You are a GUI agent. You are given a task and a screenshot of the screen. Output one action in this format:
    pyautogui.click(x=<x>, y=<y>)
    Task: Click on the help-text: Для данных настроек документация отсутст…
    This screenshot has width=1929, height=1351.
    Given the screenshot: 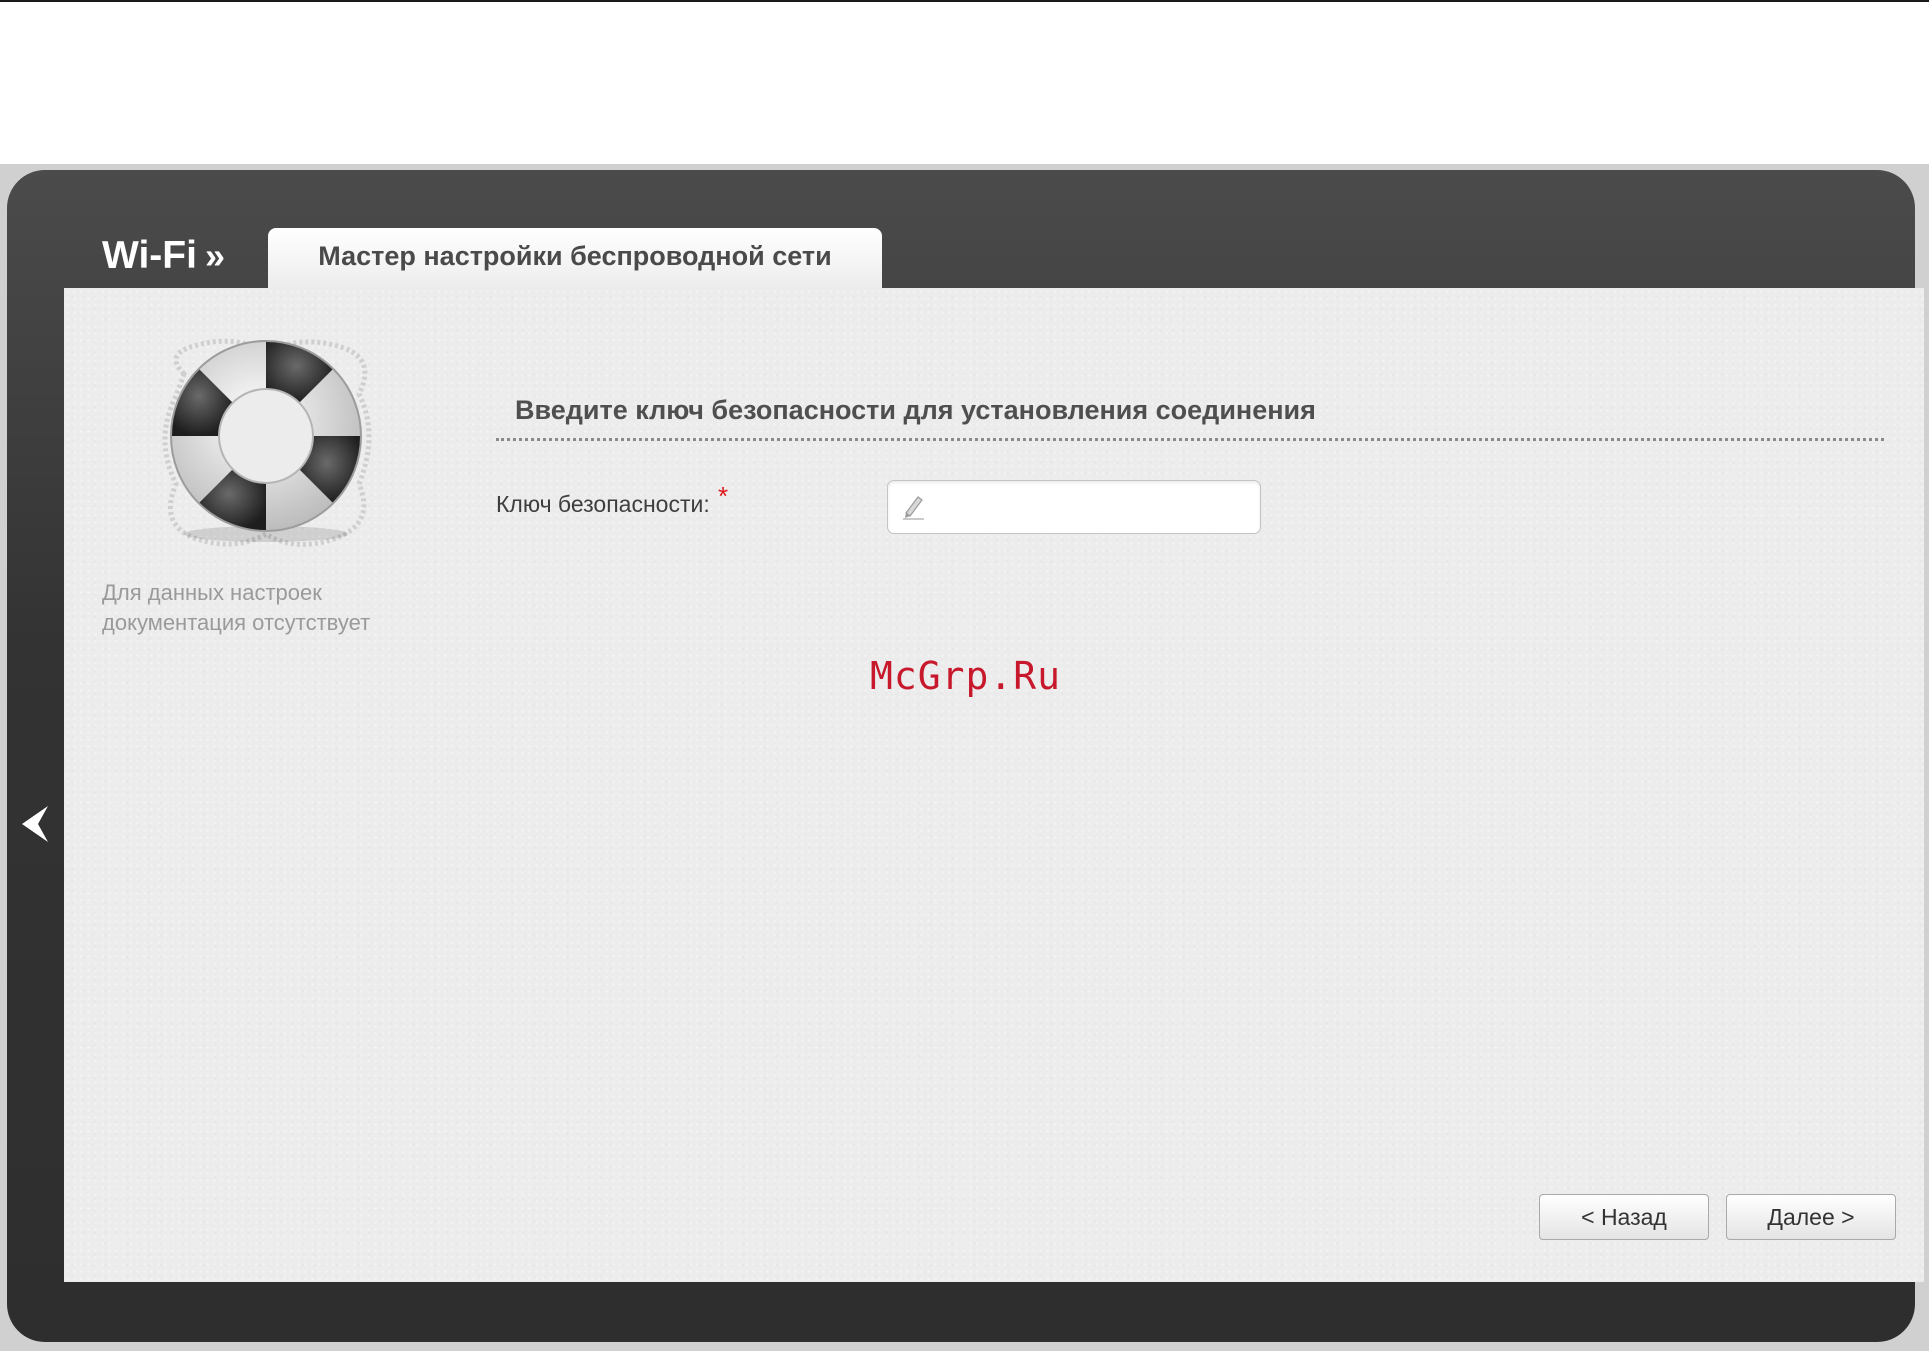 What is the action you would take?
    pyautogui.click(x=236, y=607)
    